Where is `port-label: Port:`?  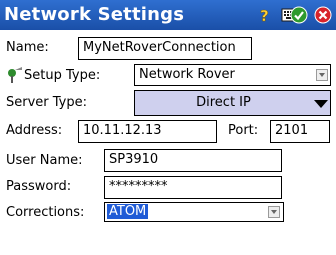 port-label: Port: is located at coordinates (243, 130).